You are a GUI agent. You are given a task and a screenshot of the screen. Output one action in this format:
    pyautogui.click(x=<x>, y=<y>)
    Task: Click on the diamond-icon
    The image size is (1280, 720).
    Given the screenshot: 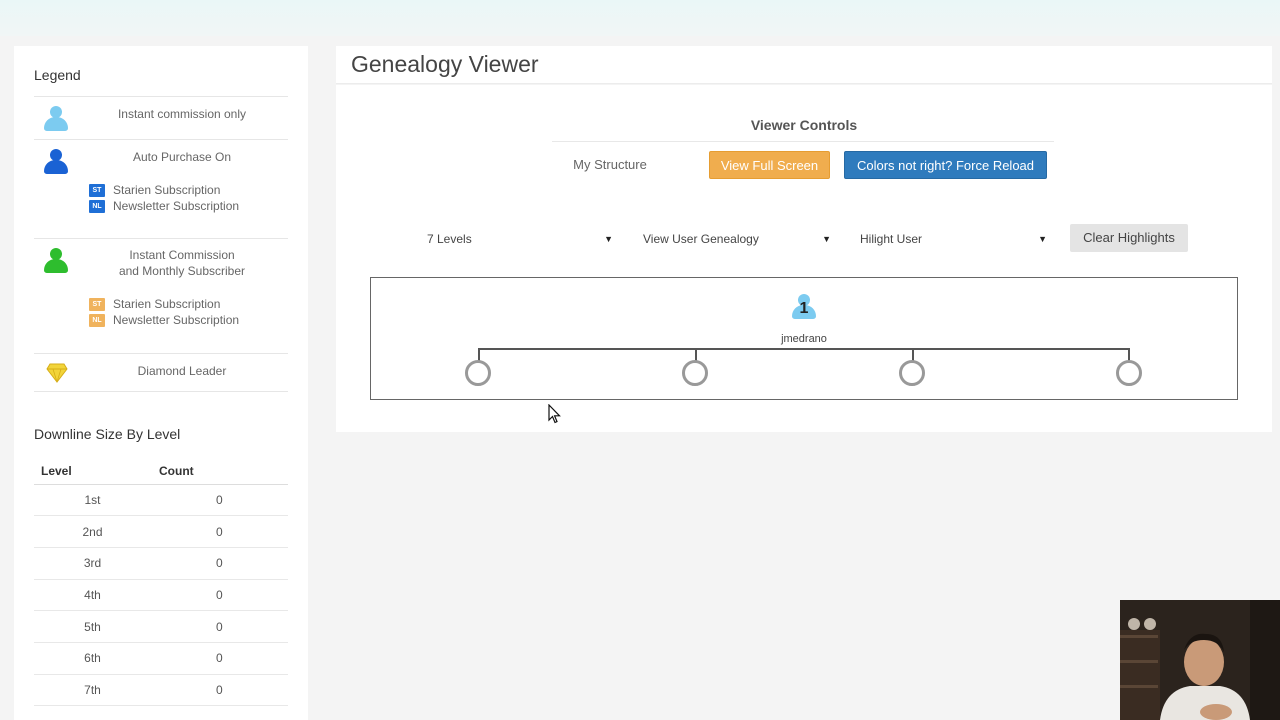 What is the action you would take?
    pyautogui.click(x=57, y=373)
    